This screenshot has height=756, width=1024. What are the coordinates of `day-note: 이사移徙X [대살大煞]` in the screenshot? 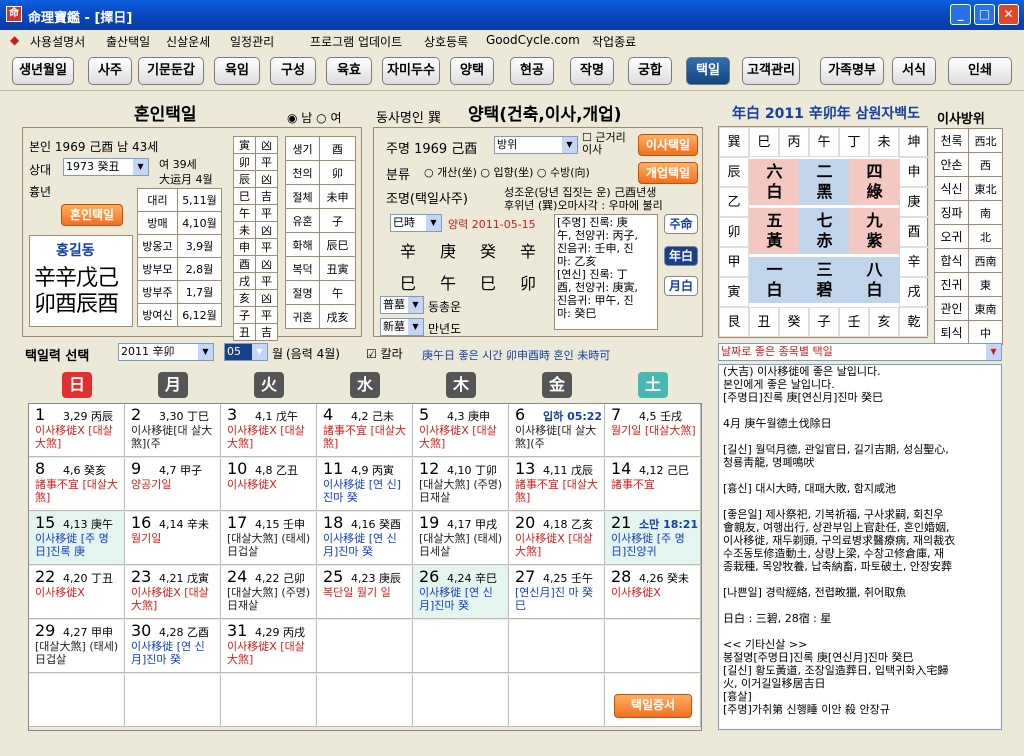 It's located at (554, 545).